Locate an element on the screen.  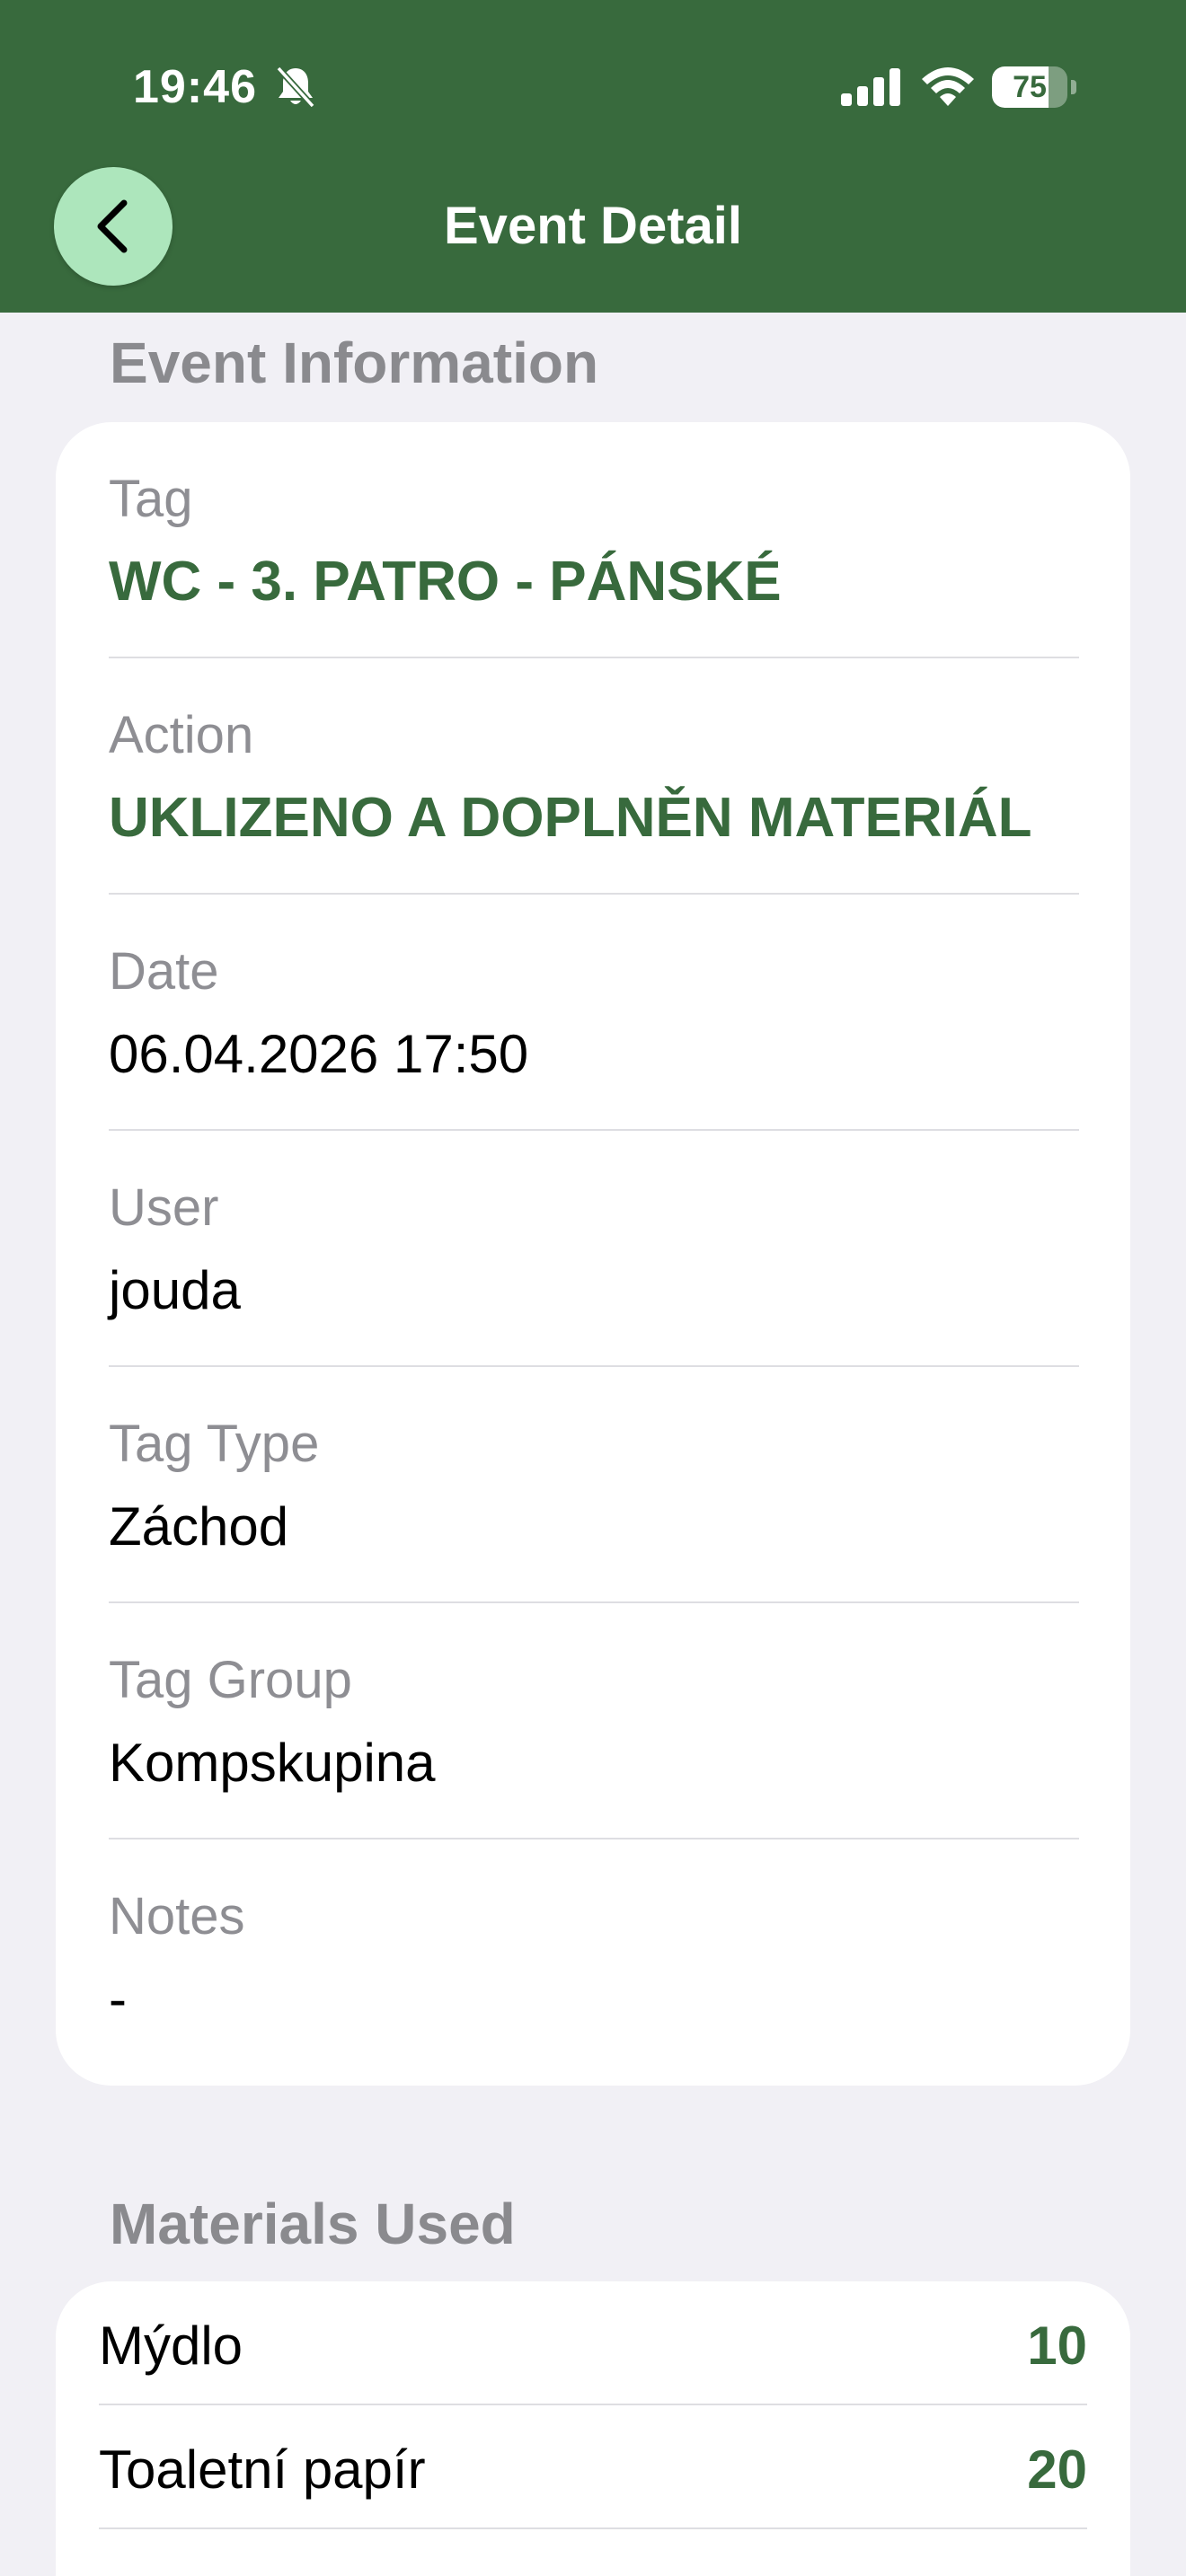
event-information-header: Event Information is located at coordinates (354, 363).